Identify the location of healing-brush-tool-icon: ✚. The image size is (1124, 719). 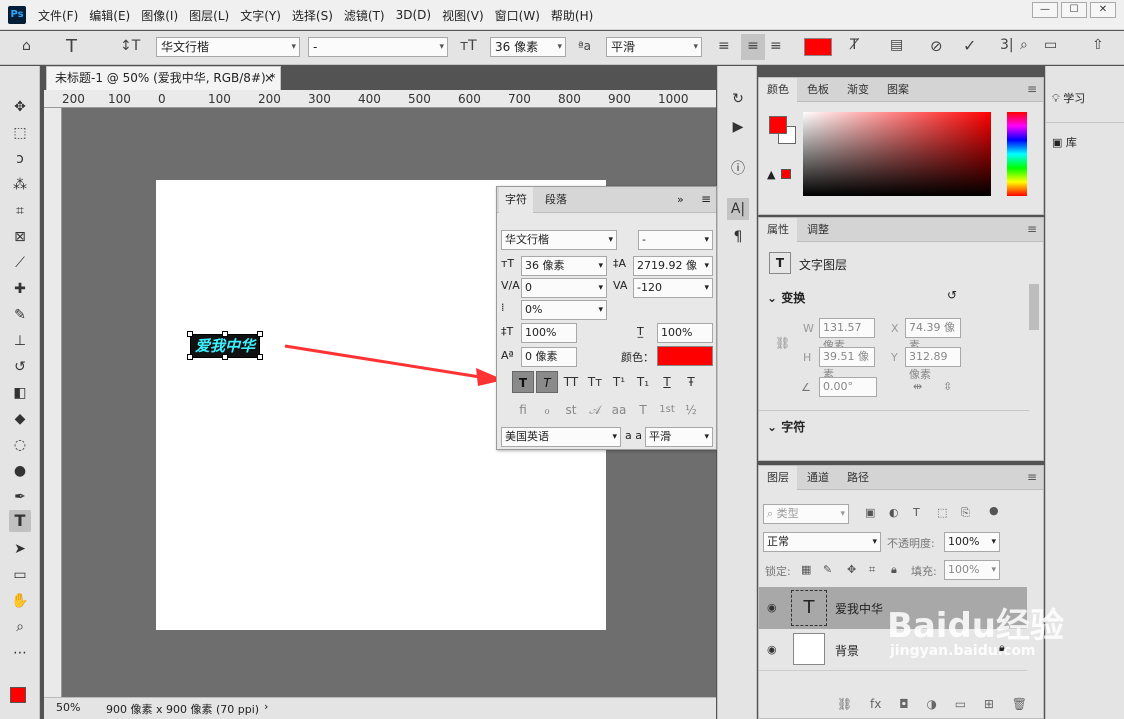
(20, 289).